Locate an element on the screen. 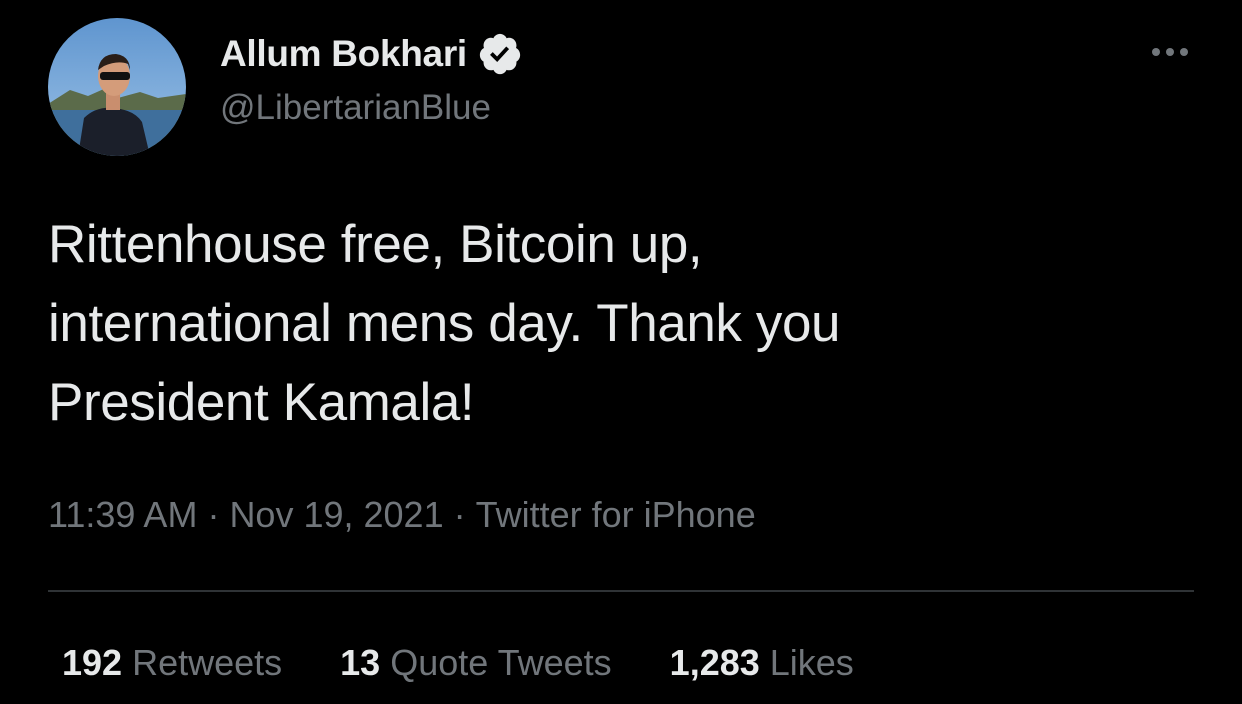 The width and height of the screenshot is (1242, 704). tweet-metadata: 11:39 AM · Nov 19, 2021 · Twitter for iPhone is located at coordinates (402, 515).